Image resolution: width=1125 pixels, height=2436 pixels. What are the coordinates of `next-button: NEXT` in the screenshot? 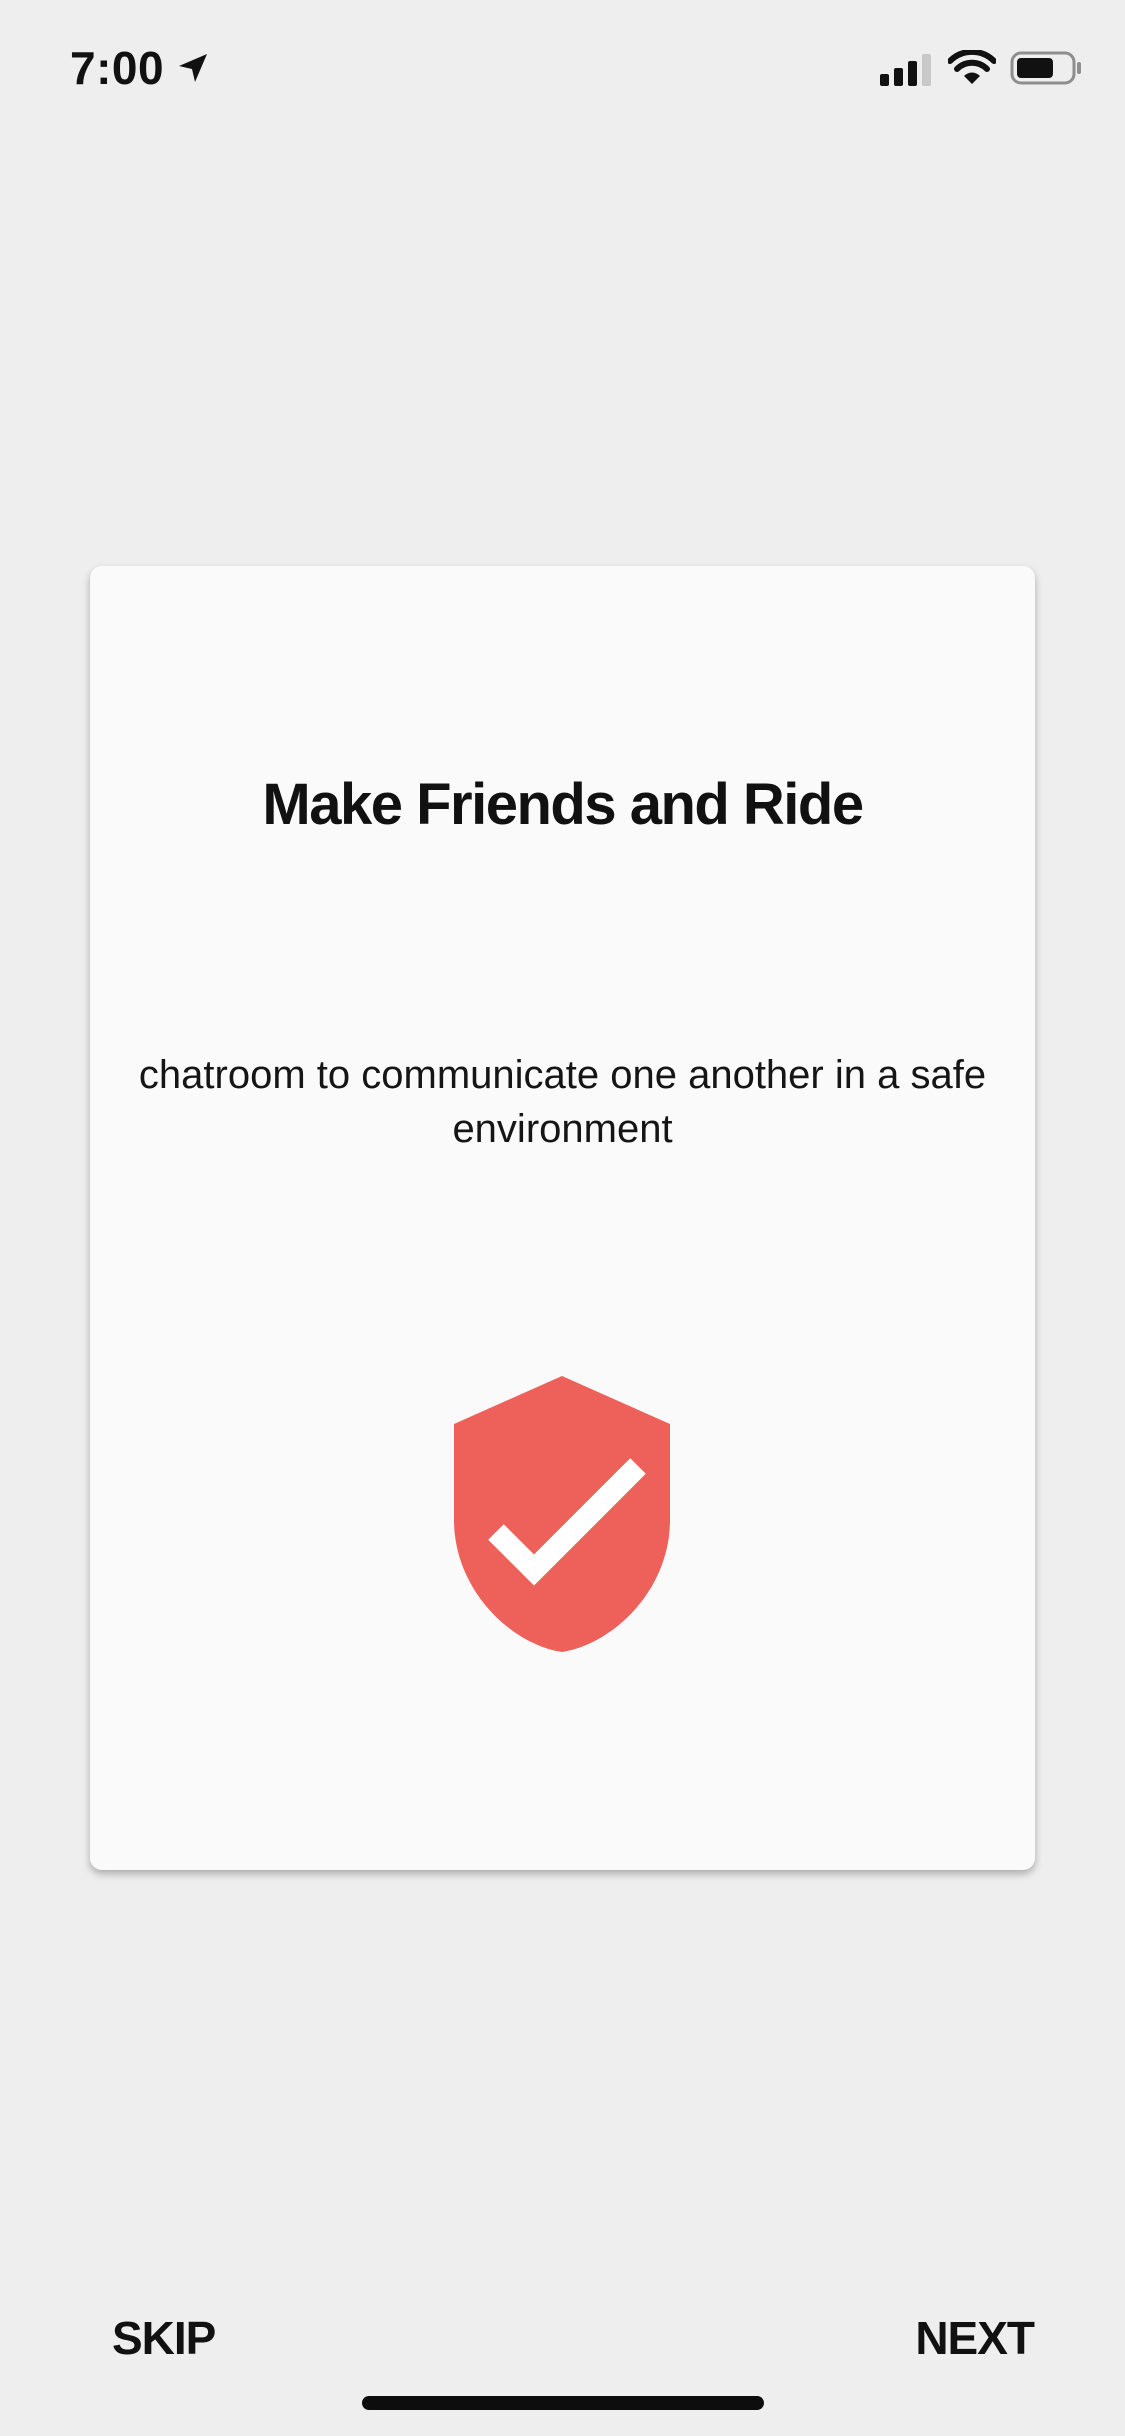 It's located at (959, 2338).